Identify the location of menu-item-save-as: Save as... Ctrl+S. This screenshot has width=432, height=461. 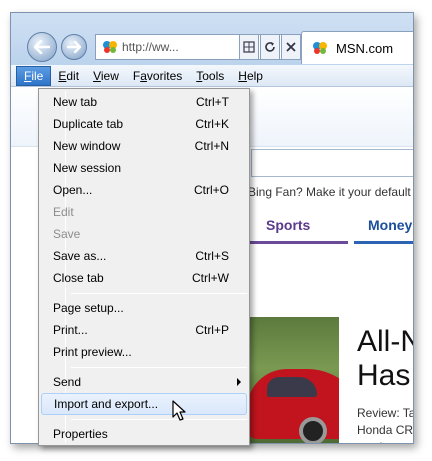
(144, 256).